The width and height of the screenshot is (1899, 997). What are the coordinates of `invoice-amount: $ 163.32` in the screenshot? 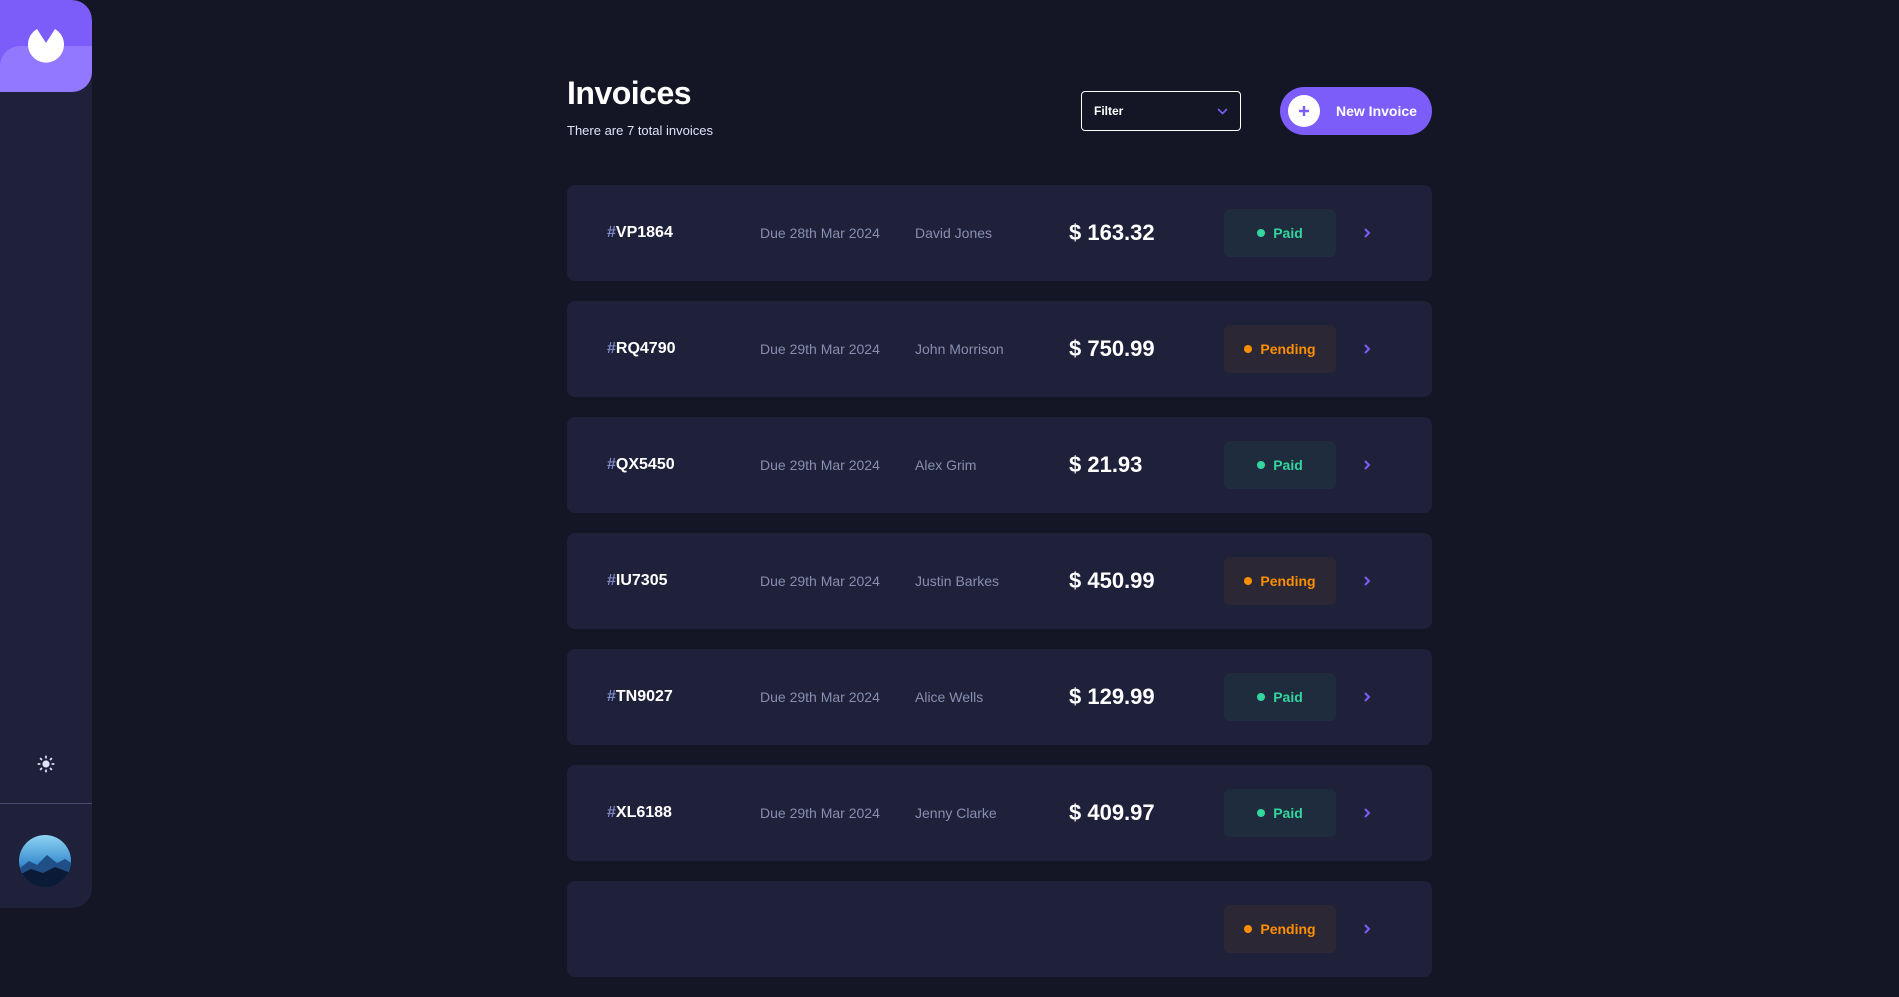 It's located at (1112, 232).